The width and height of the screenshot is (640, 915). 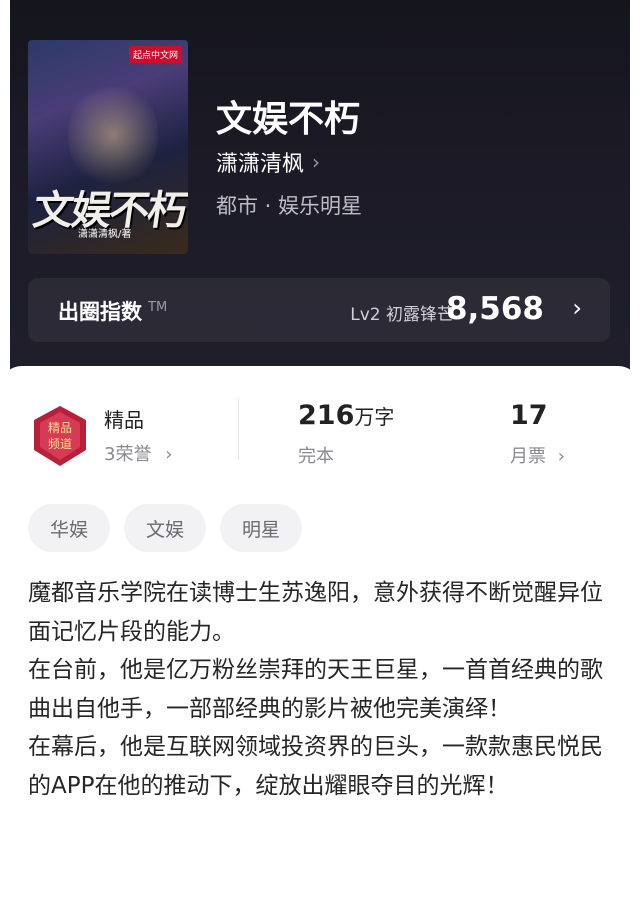 I want to click on svg-text: 精品, so click(x=60, y=428).